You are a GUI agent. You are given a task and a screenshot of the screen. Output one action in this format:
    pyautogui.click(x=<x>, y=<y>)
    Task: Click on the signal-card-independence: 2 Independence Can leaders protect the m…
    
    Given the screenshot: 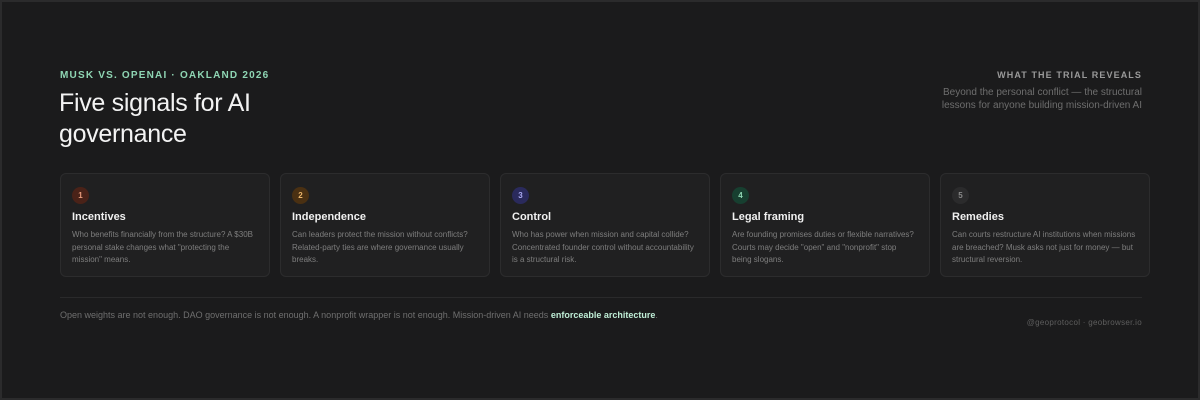 What is the action you would take?
    pyautogui.click(x=385, y=225)
    